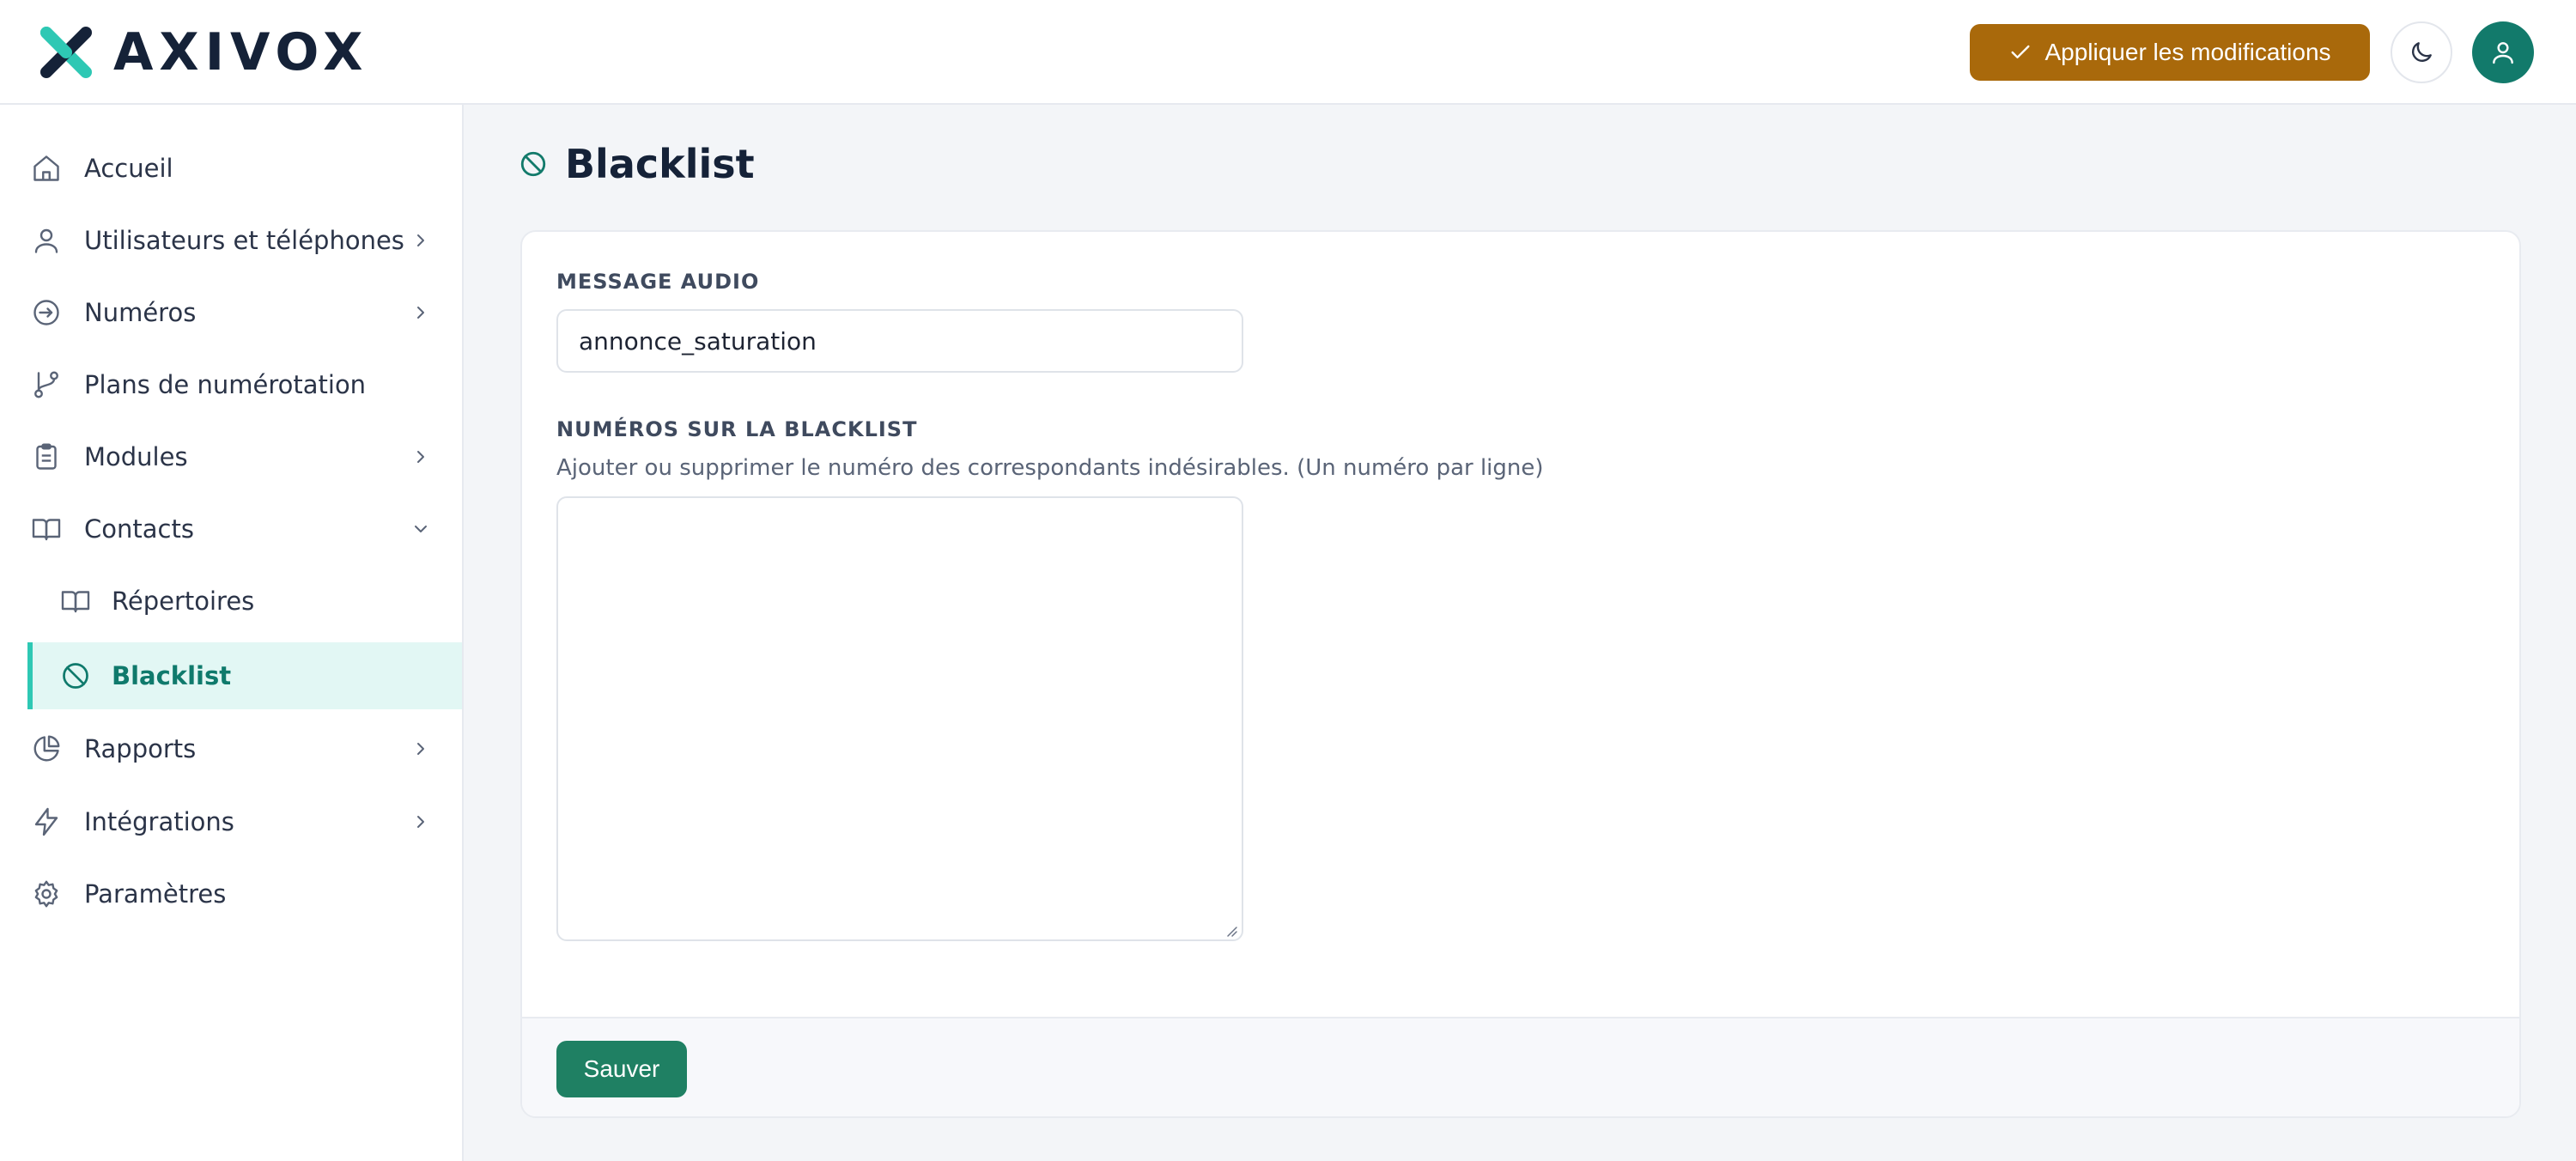  Describe the element at coordinates (420, 529) in the screenshot. I see `chevron-down-icon` at that location.